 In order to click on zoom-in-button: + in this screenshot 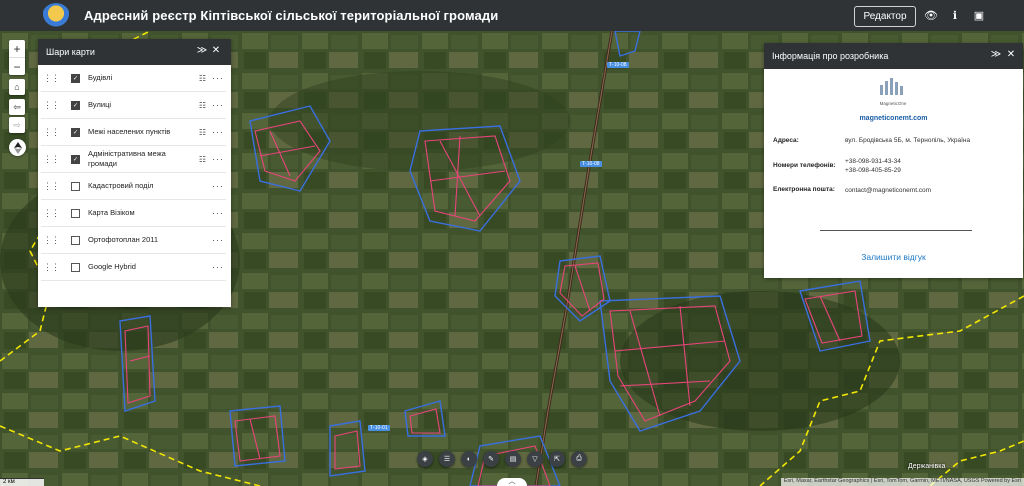, I will do `click(17, 49)`.